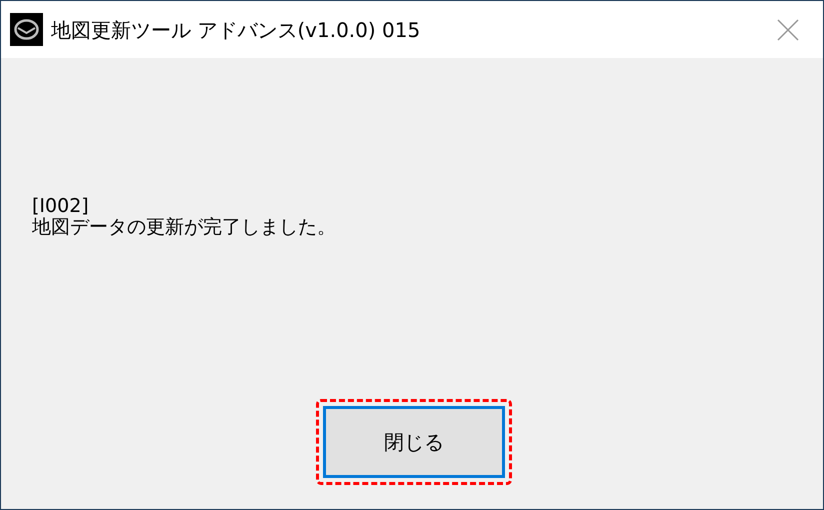 This screenshot has height=510, width=824. Describe the element at coordinates (26, 29) in the screenshot. I see `app-logo-icon` at that location.